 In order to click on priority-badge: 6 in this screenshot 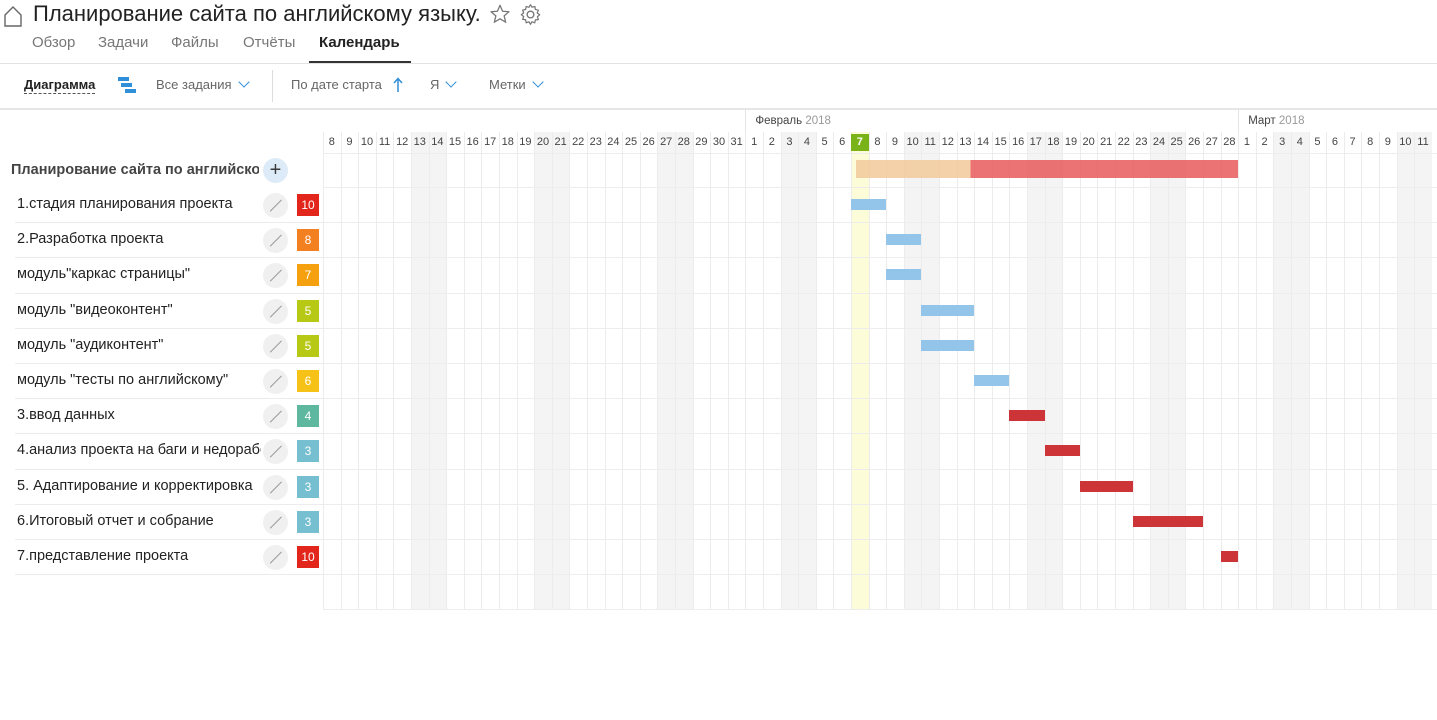, I will do `click(308, 381)`.